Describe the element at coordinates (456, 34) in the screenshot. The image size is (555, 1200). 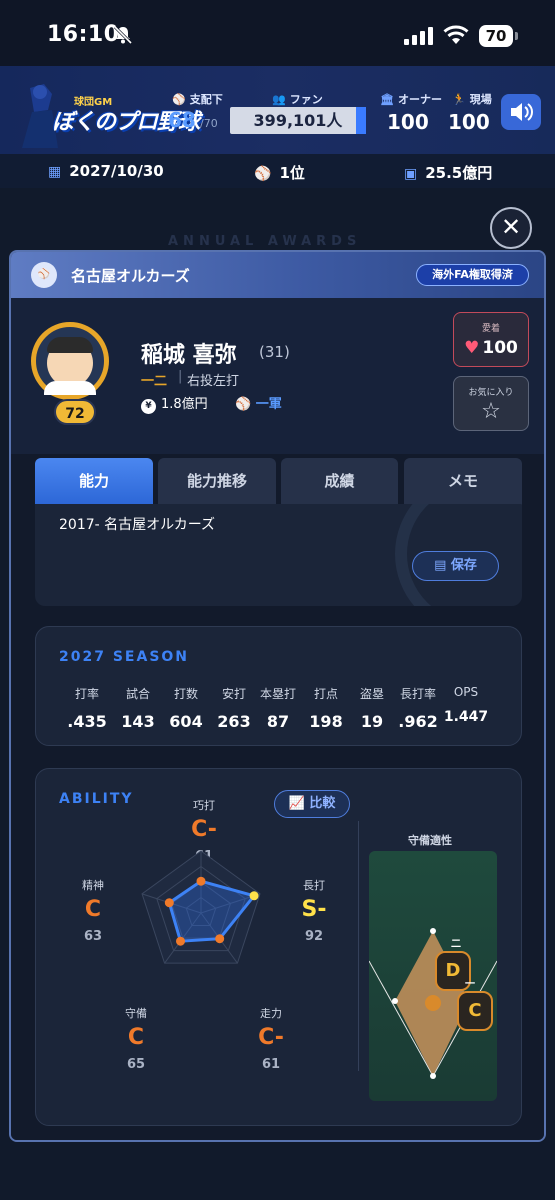
I see `wifi-icon` at that location.